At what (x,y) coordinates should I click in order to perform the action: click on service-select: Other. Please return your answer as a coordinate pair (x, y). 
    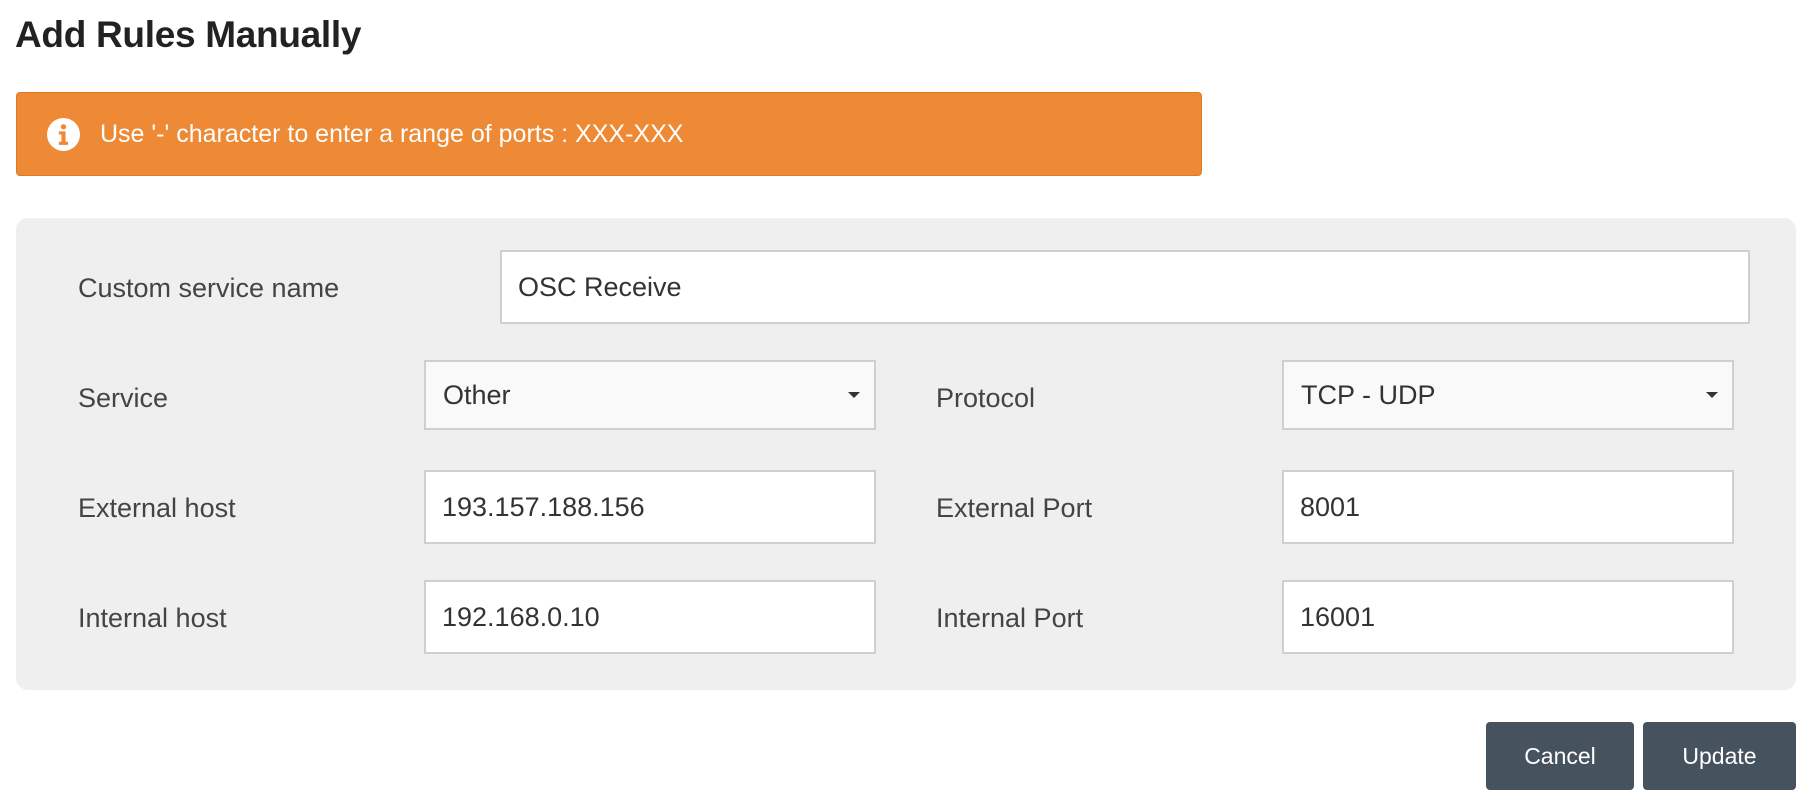
    Looking at the image, I should click on (650, 395).